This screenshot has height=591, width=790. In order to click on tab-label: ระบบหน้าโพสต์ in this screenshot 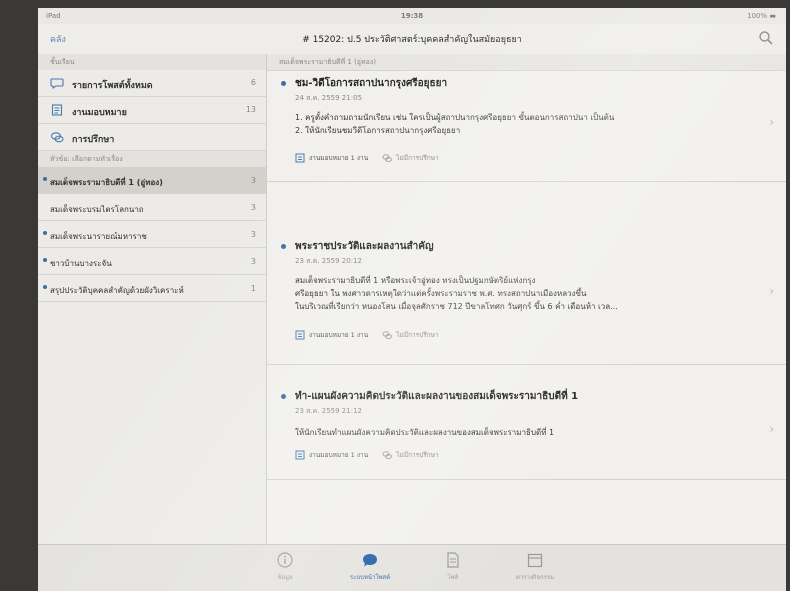, I will do `click(370, 577)`.